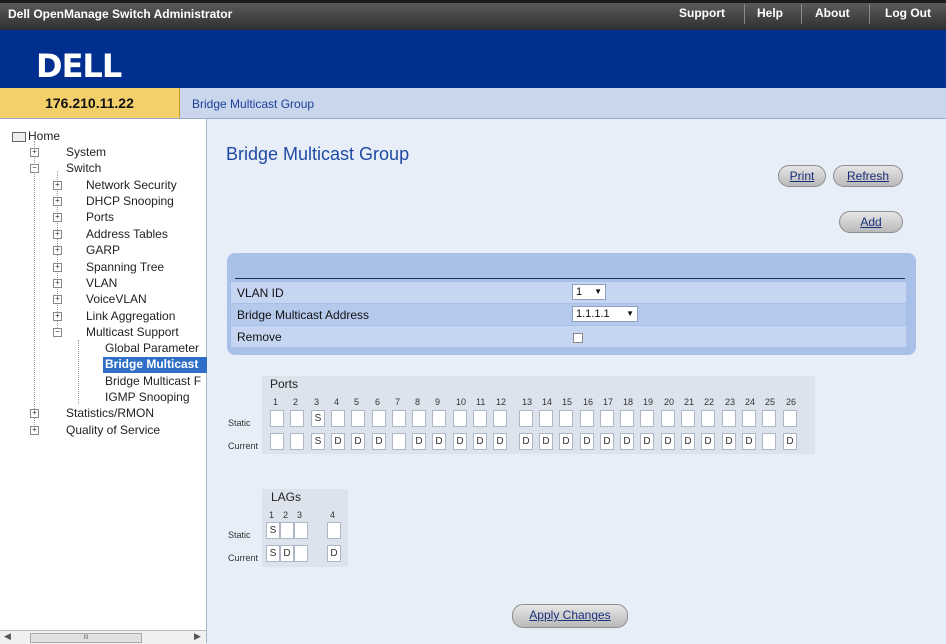 The image size is (946, 644). I want to click on nav-network-security: Network Security, so click(131, 185).